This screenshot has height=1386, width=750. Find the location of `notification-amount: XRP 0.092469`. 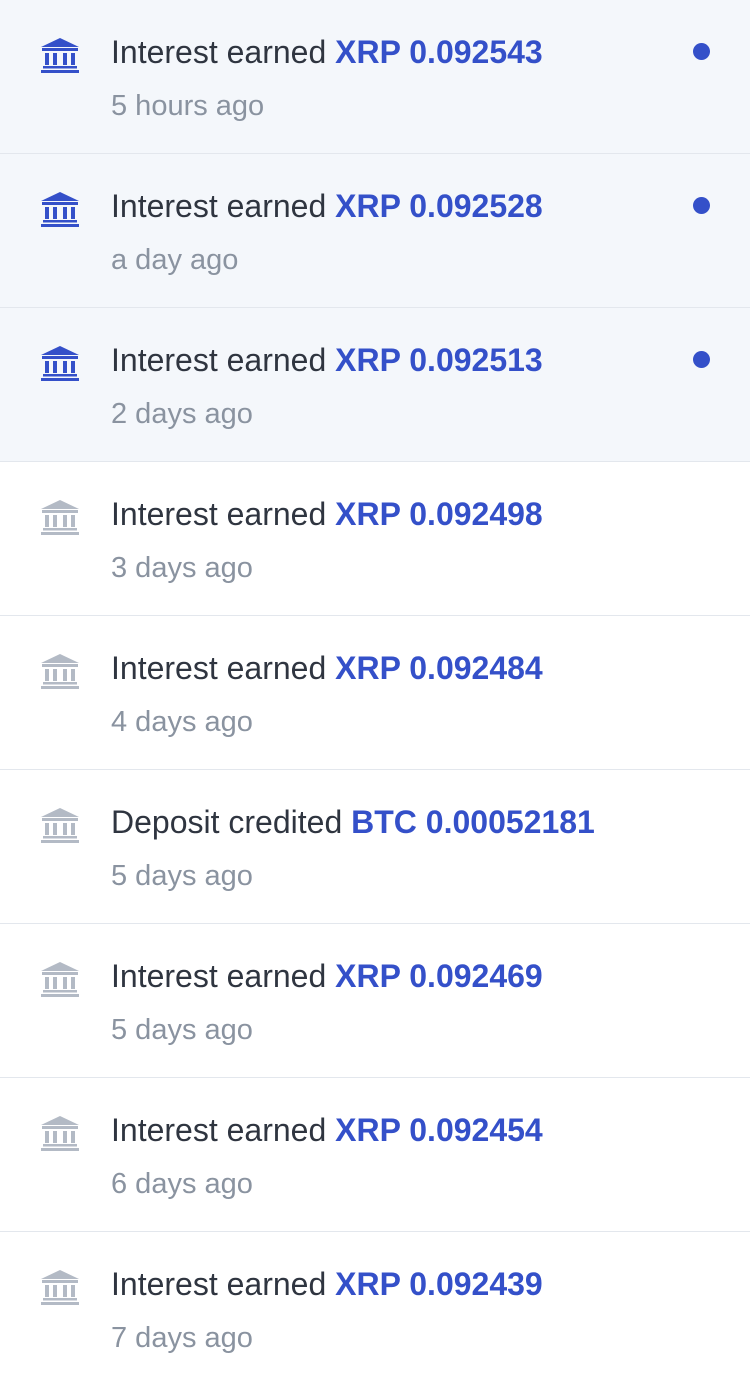

notification-amount: XRP 0.092469 is located at coordinates (439, 976).